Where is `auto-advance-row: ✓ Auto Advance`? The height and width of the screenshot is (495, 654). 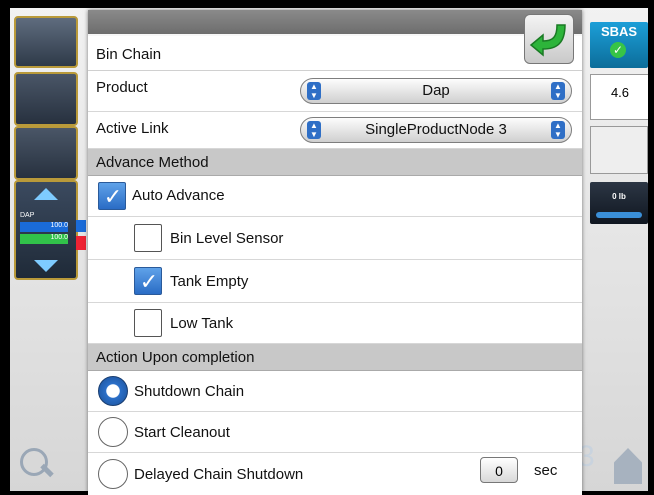
auto-advance-row: ✓ Auto Advance is located at coordinates (335, 196).